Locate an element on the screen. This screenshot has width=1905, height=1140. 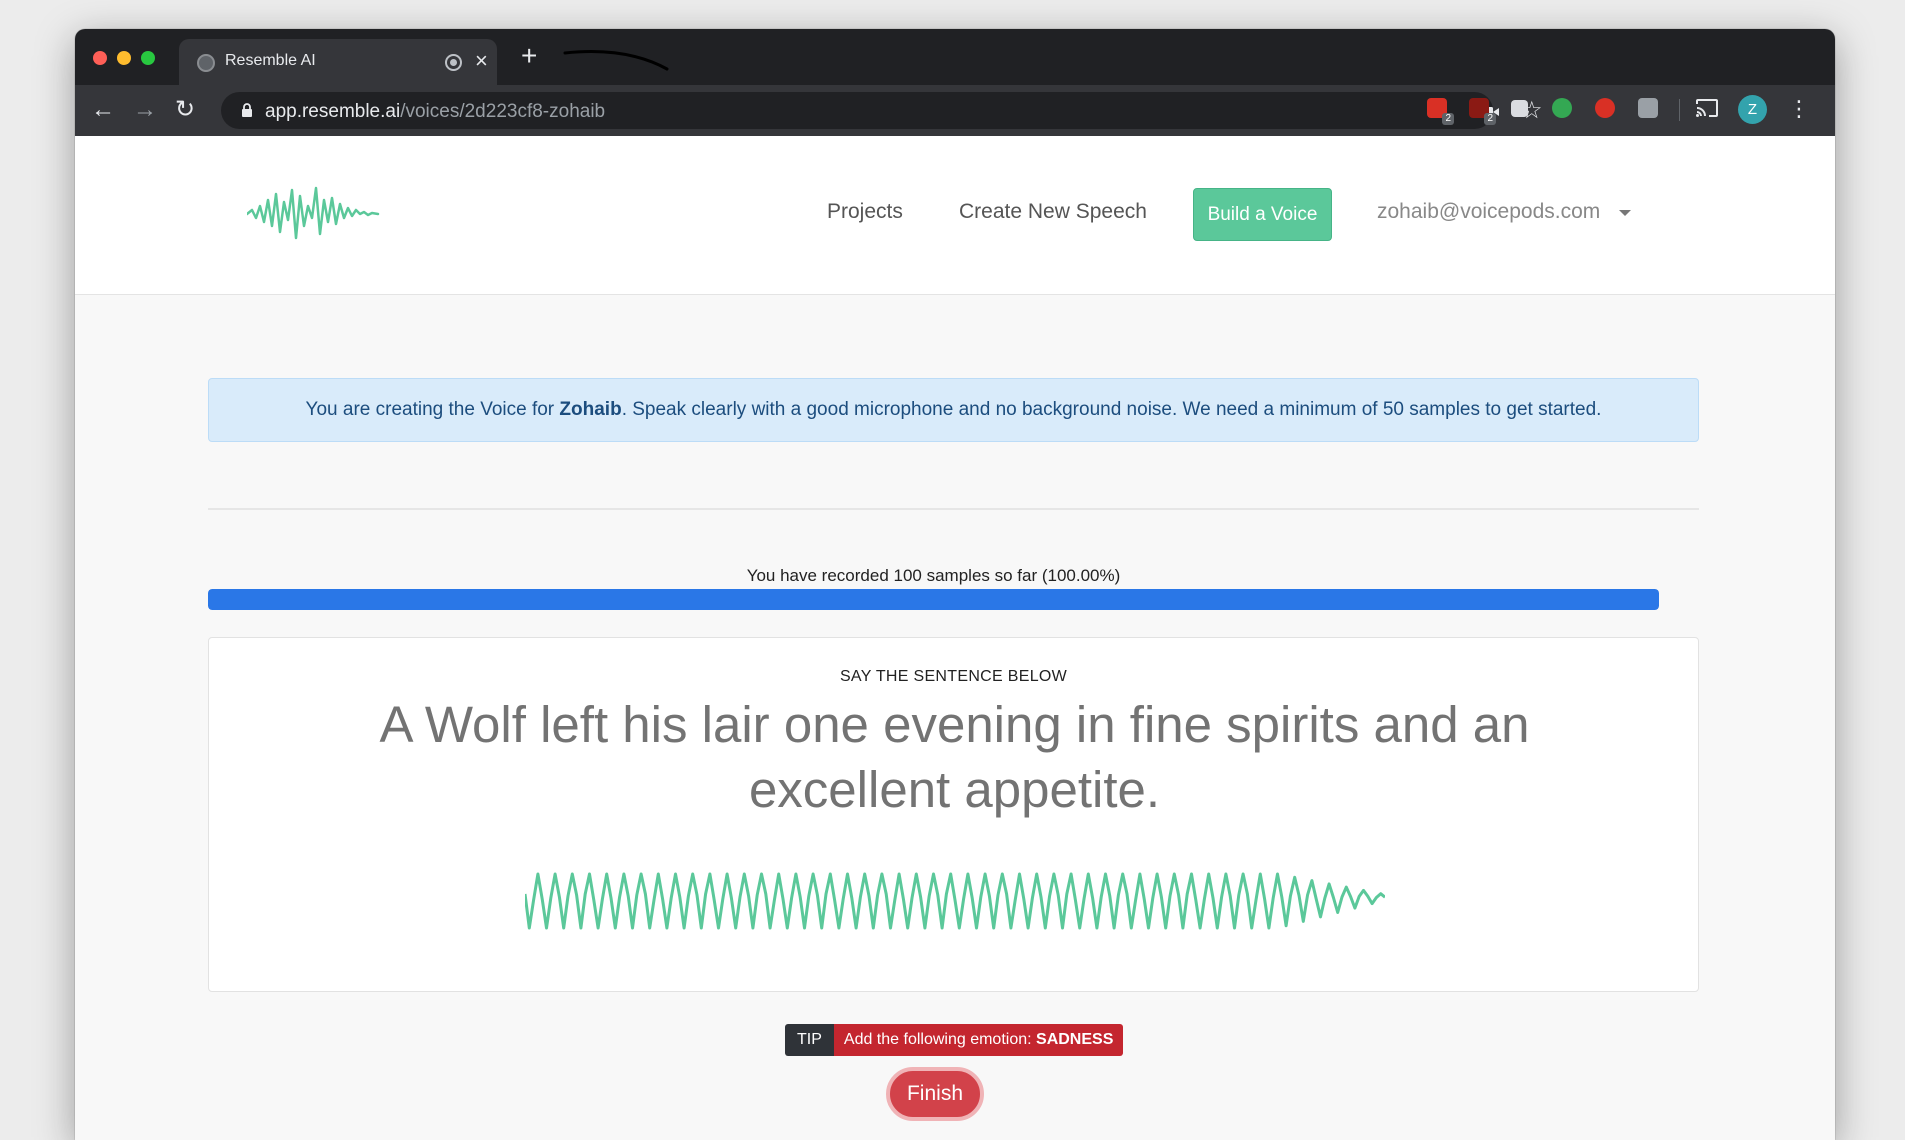
url-host: app.resemble.ai is located at coordinates (333, 111).